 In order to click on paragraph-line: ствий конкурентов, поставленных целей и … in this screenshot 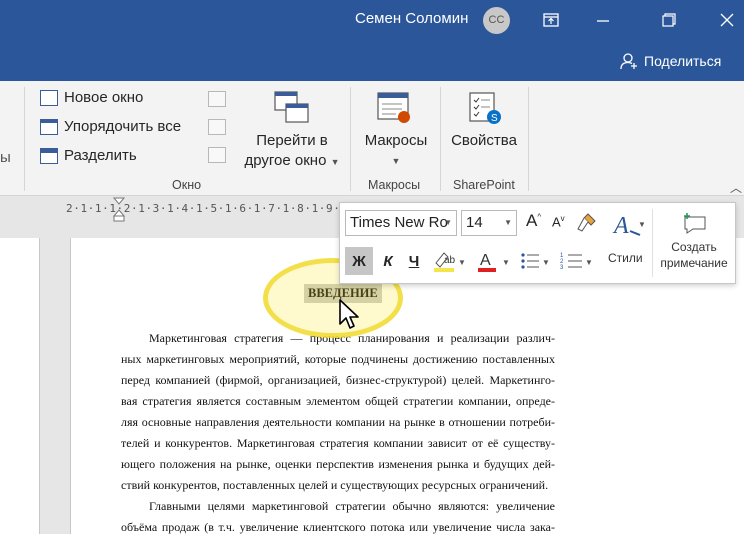, I will do `click(338, 485)`.